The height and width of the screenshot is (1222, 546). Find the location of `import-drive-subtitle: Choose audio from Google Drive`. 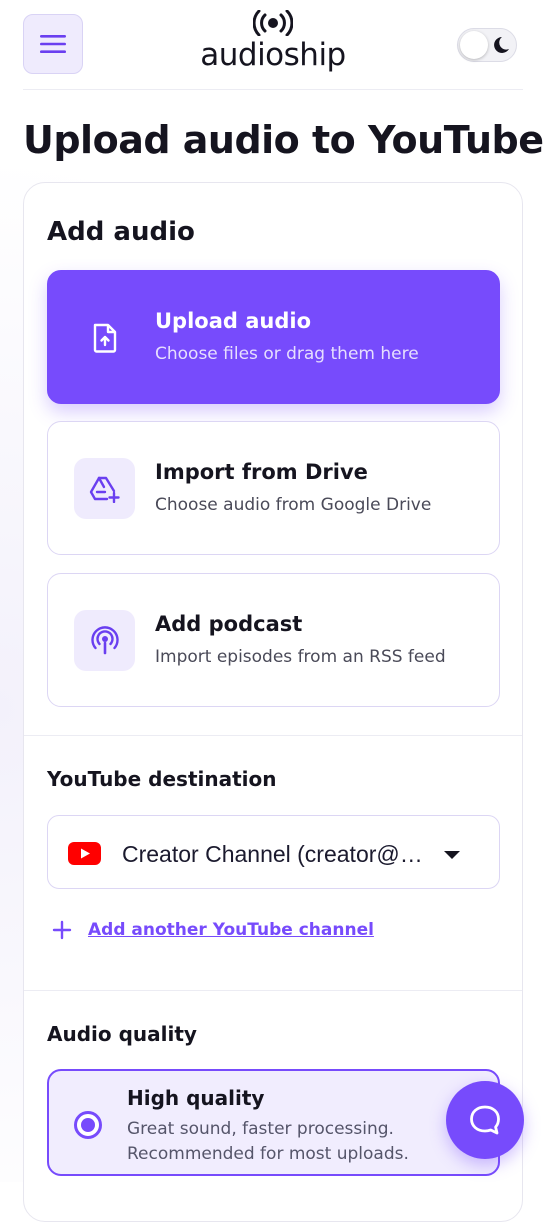

import-drive-subtitle: Choose audio from Google Drive is located at coordinates (293, 505).